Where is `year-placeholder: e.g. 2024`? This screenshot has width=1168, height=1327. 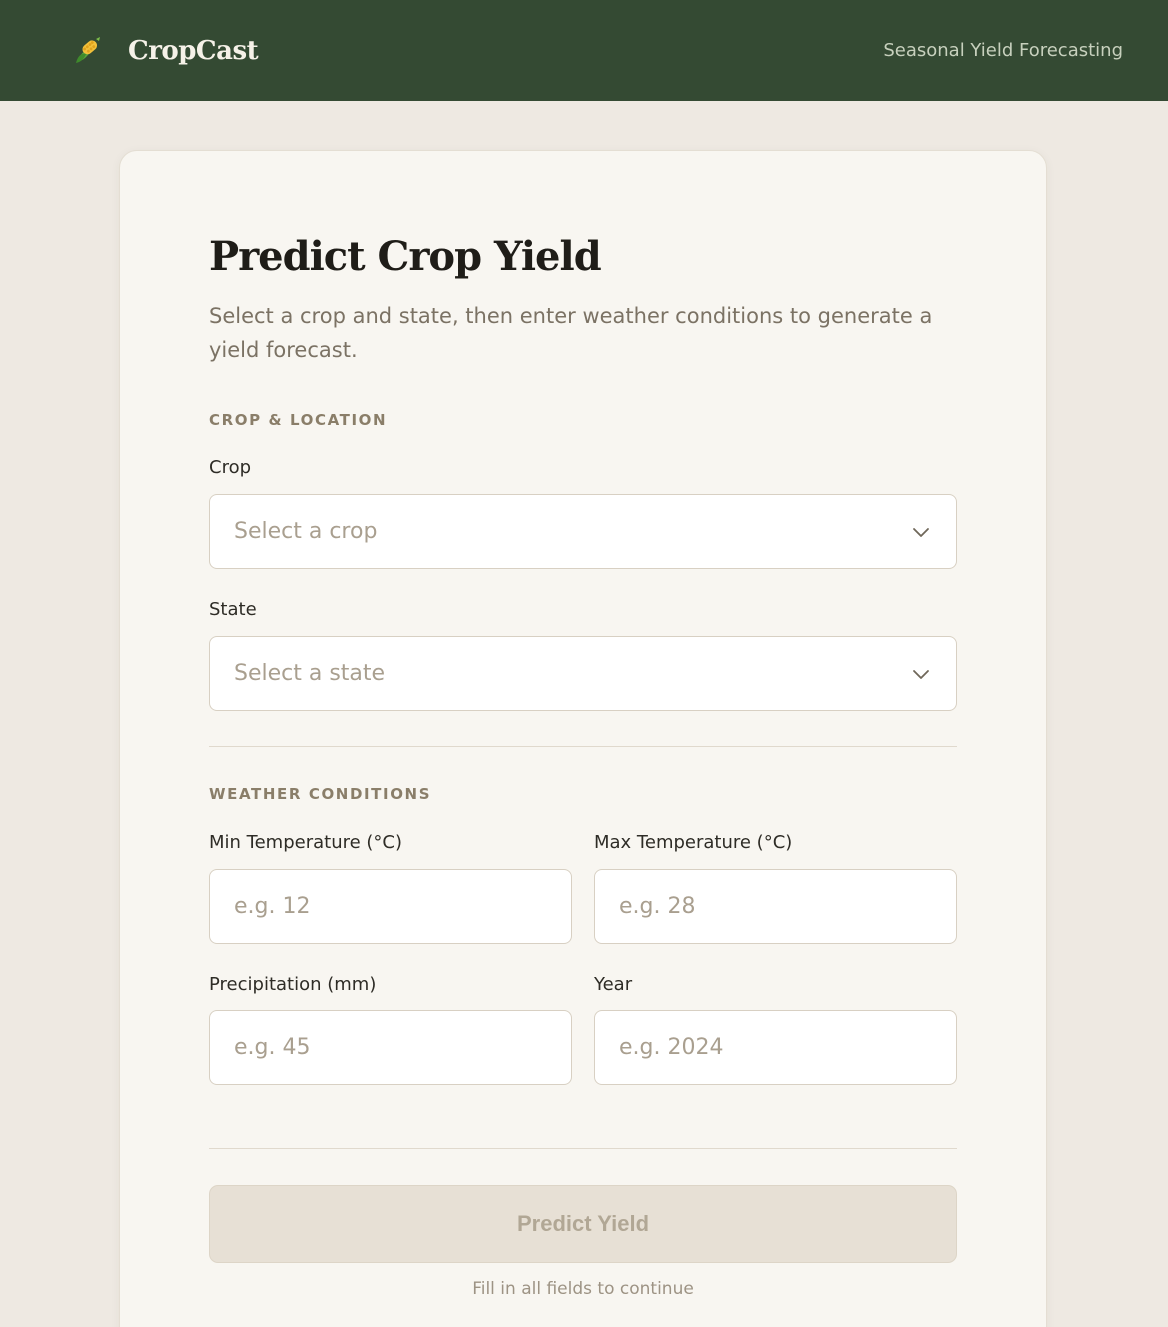 year-placeholder: e.g. 2024 is located at coordinates (671, 1047).